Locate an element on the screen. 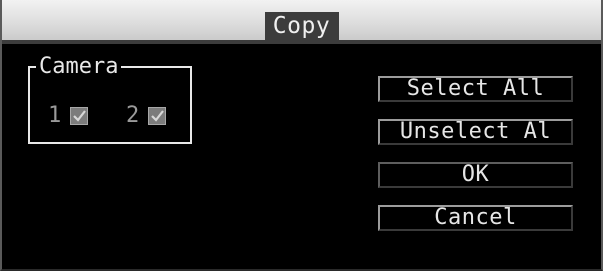 This screenshot has width=603, height=271. cancel-button: Cancel is located at coordinates (475, 218).